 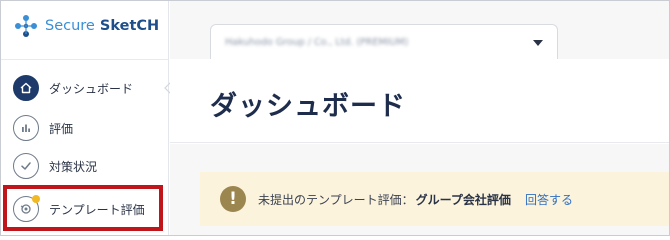 I want to click on exclamation-icon: !, so click(x=233, y=199).